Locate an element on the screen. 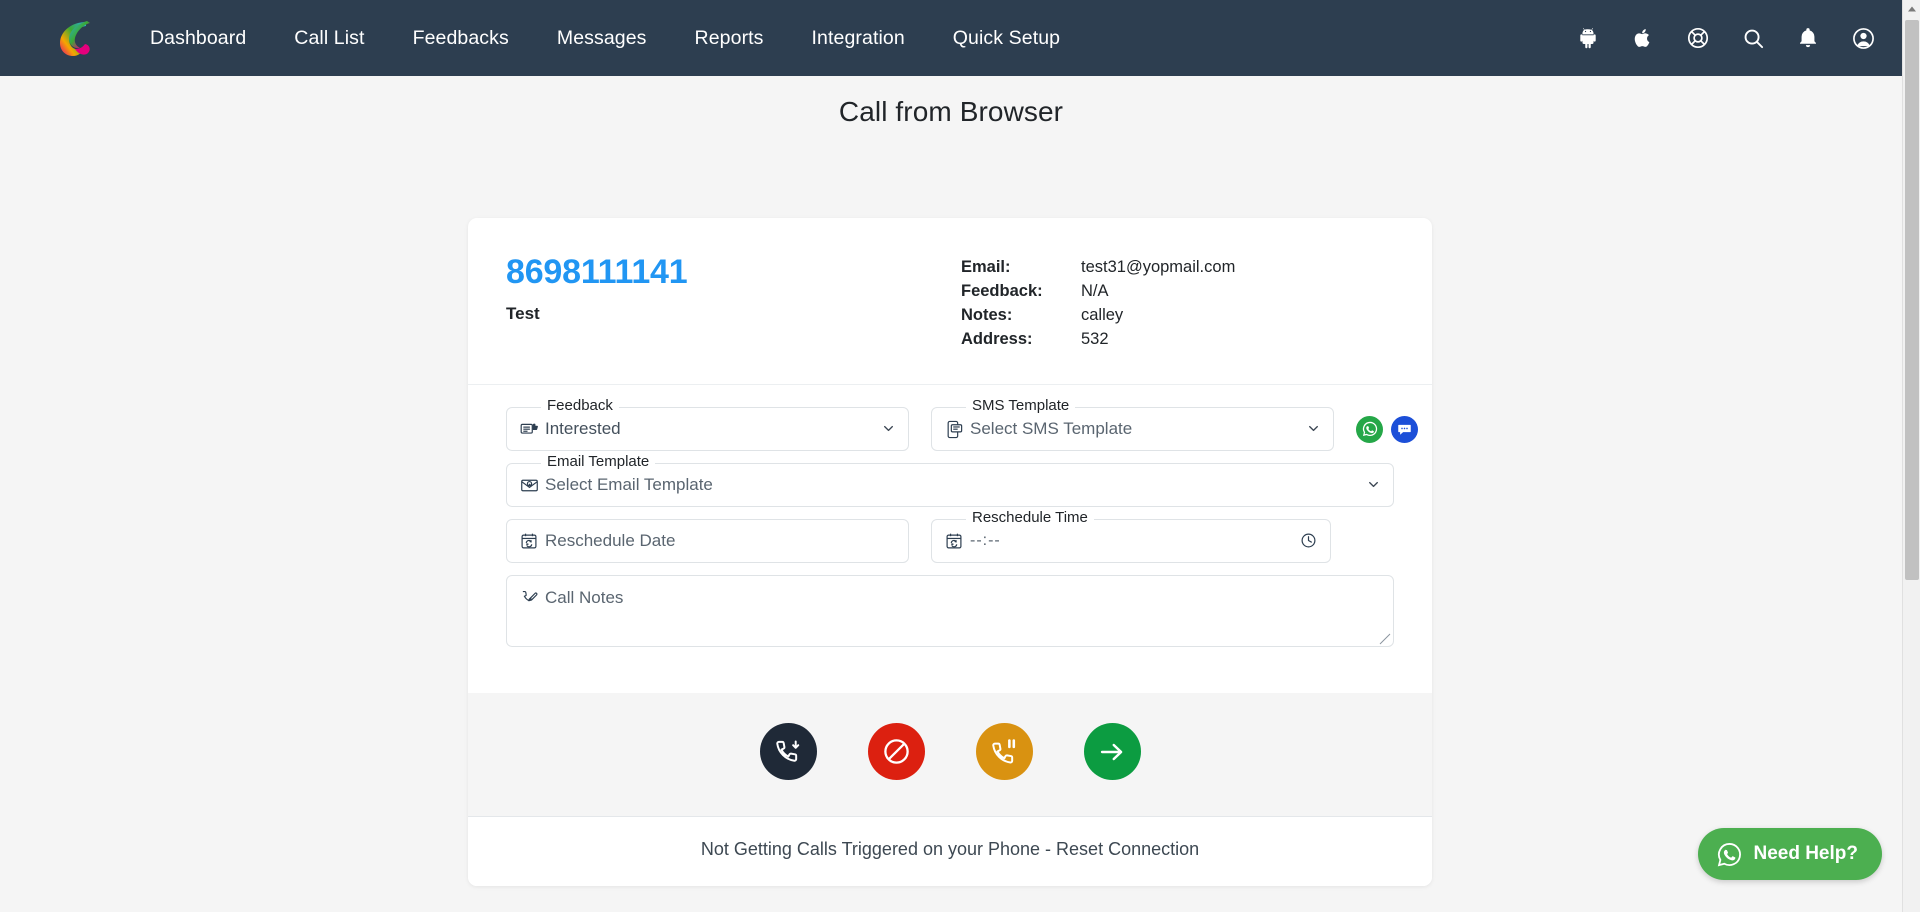 This screenshot has height=912, width=1920. call-action-buttons is located at coordinates (950, 754).